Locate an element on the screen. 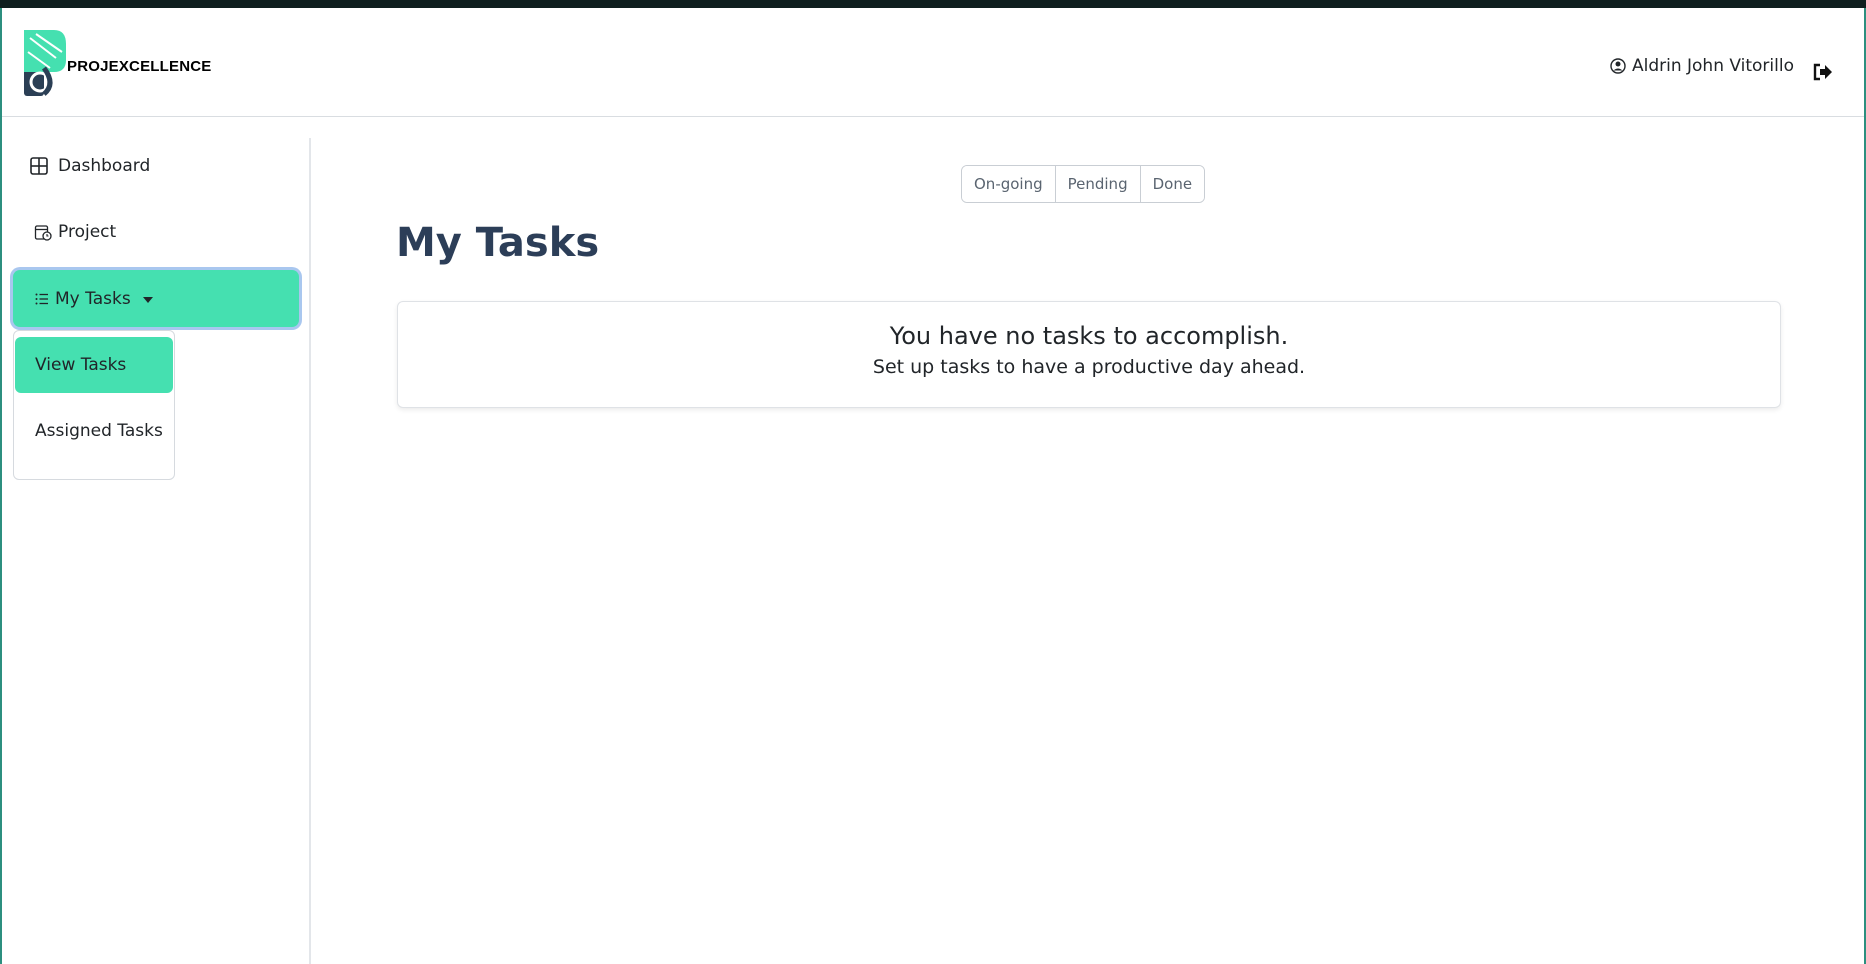  user-name: Aldrin John Vitorillo is located at coordinates (1712, 66).